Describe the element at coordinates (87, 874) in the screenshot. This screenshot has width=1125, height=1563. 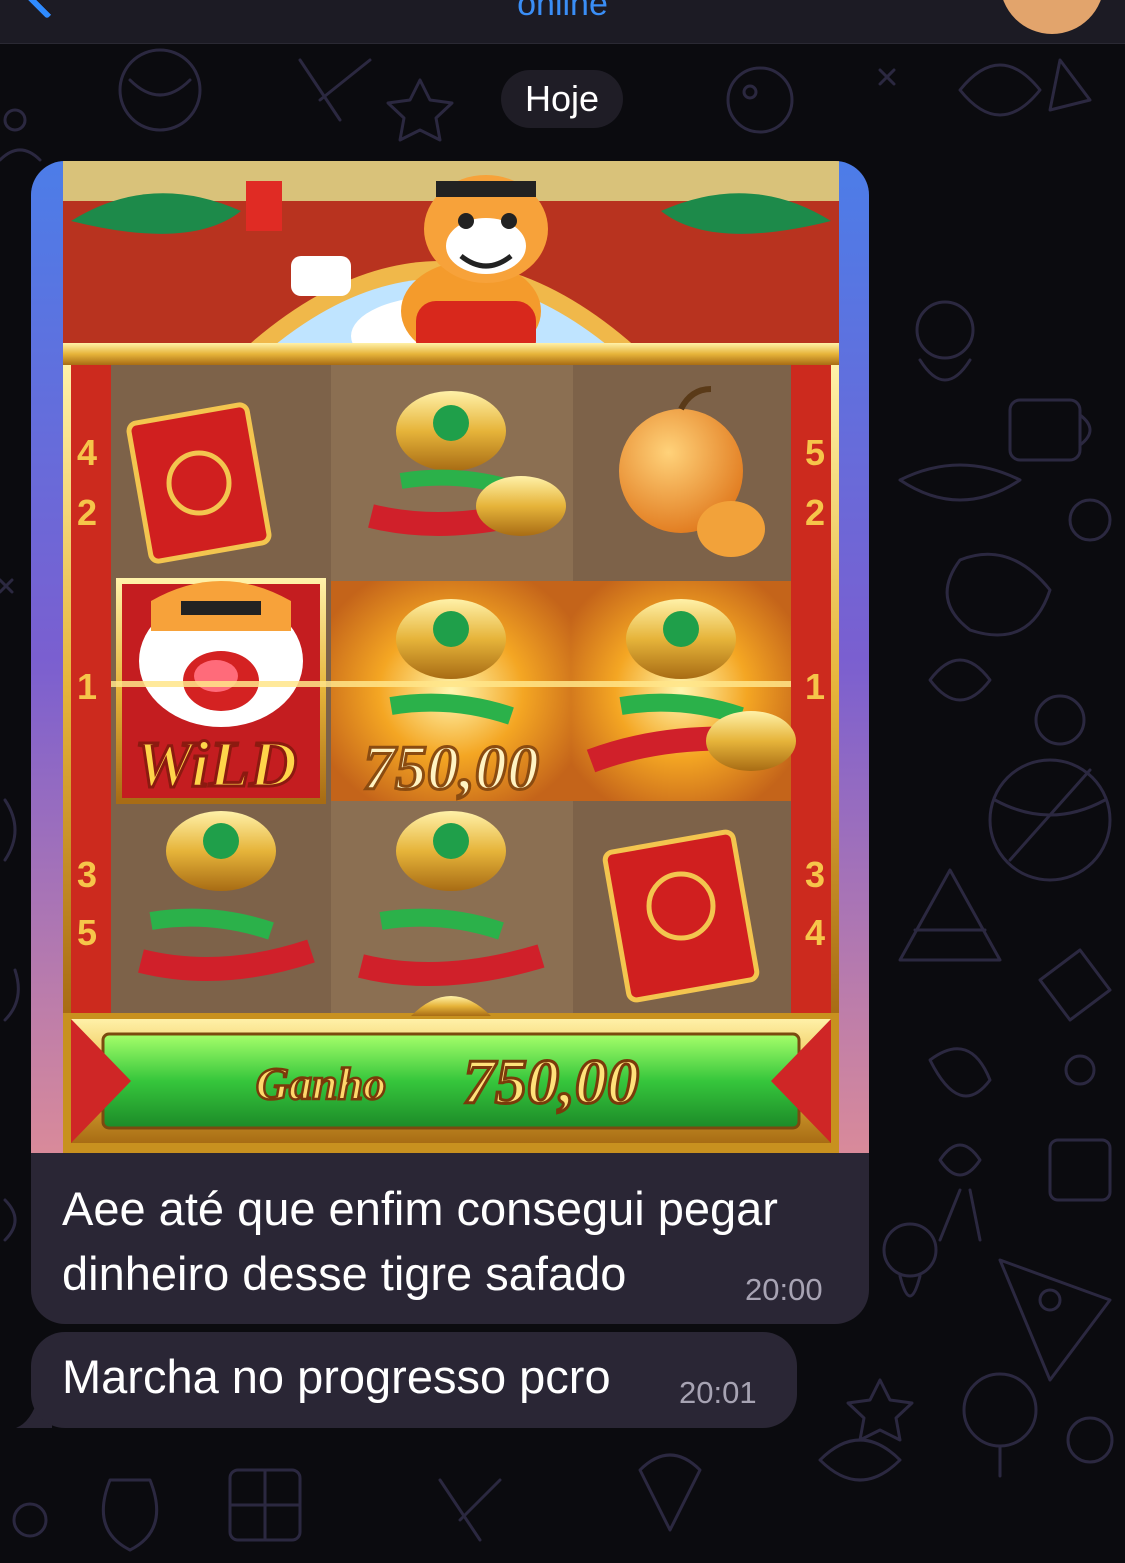
I see `left-pillar-number-4: 3` at that location.